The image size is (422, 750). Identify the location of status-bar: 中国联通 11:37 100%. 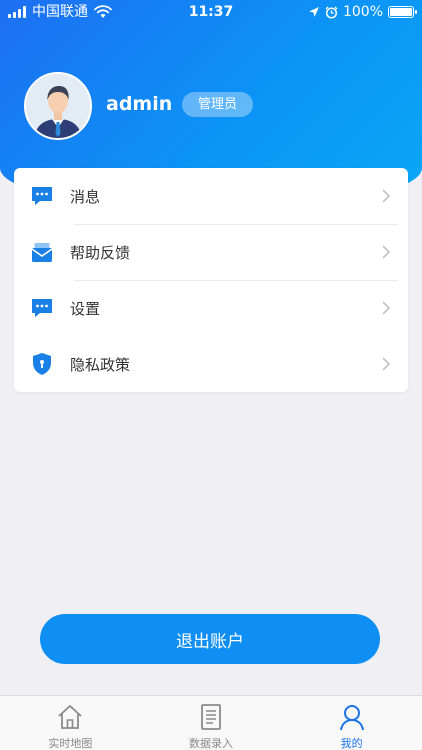
(211, 12).